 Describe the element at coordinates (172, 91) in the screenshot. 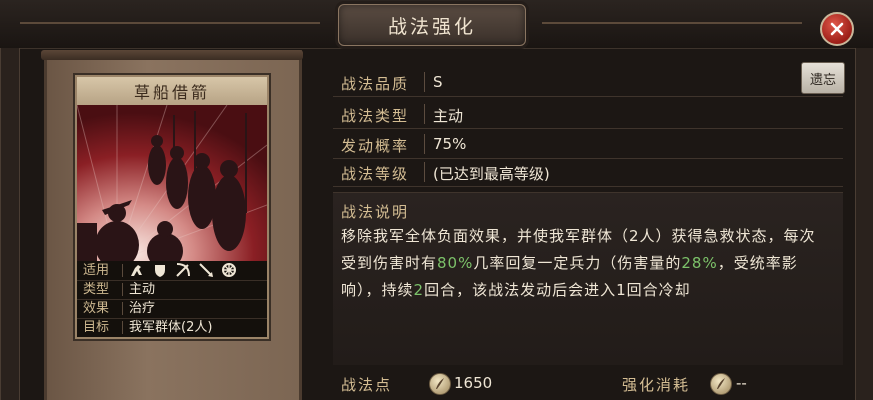

I see `tactic-name: 草船借箭` at that location.